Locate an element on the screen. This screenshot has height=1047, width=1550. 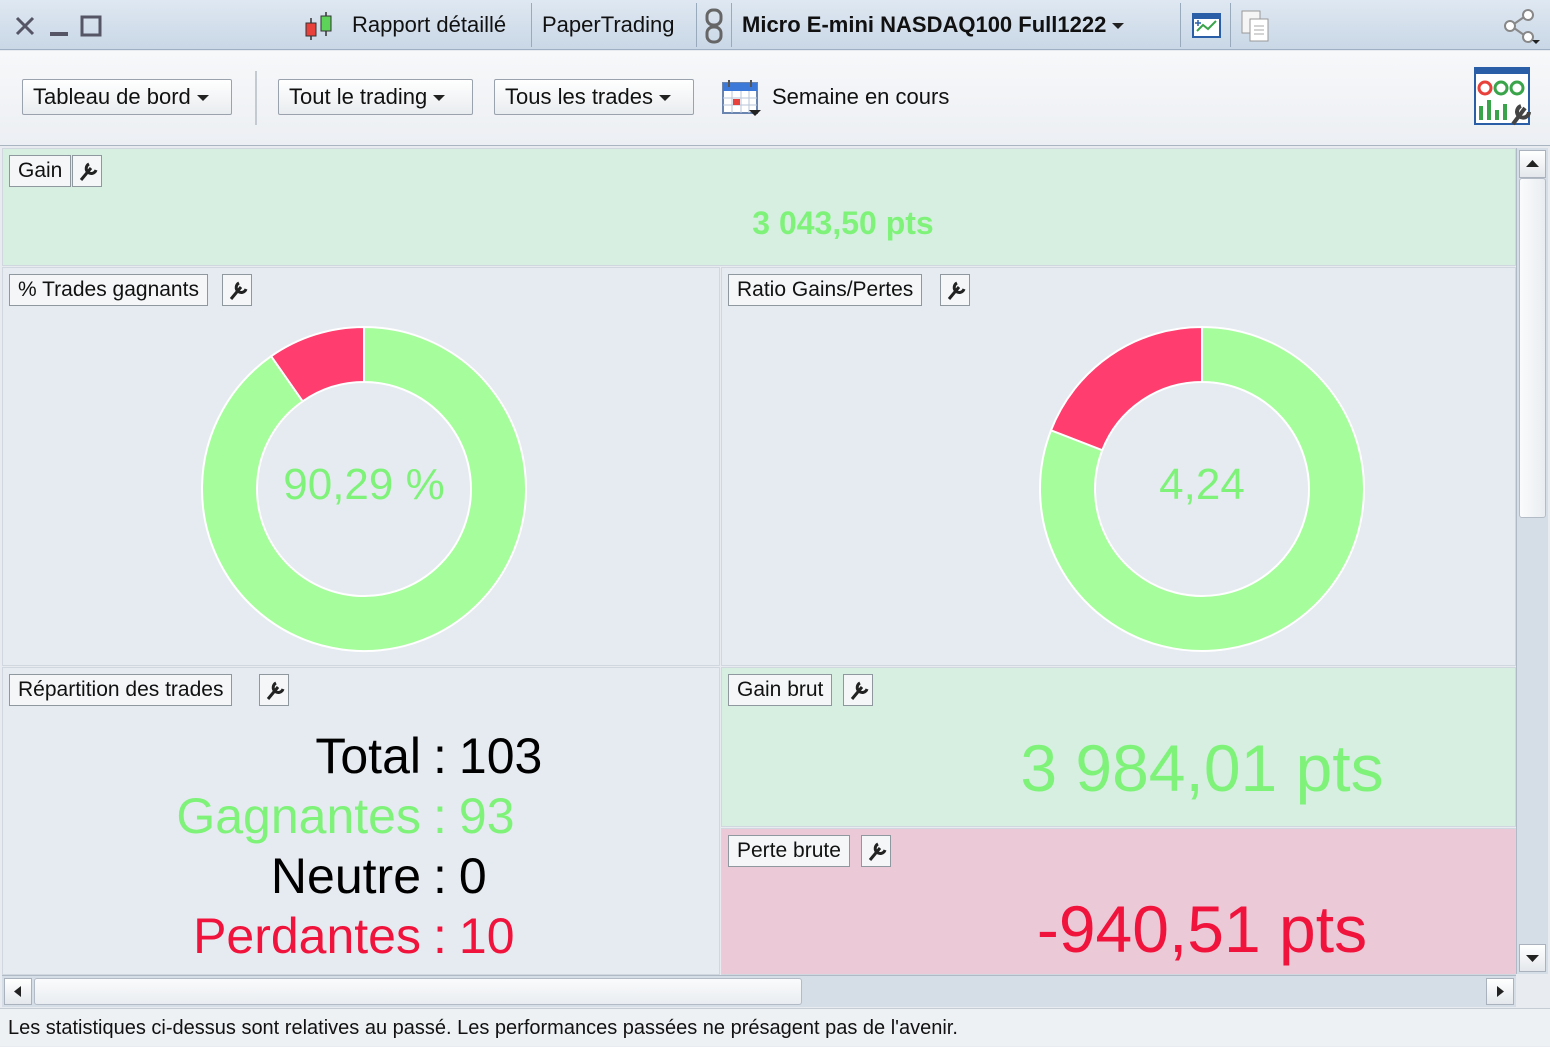
winners-value: 93 is located at coordinates (486, 816).